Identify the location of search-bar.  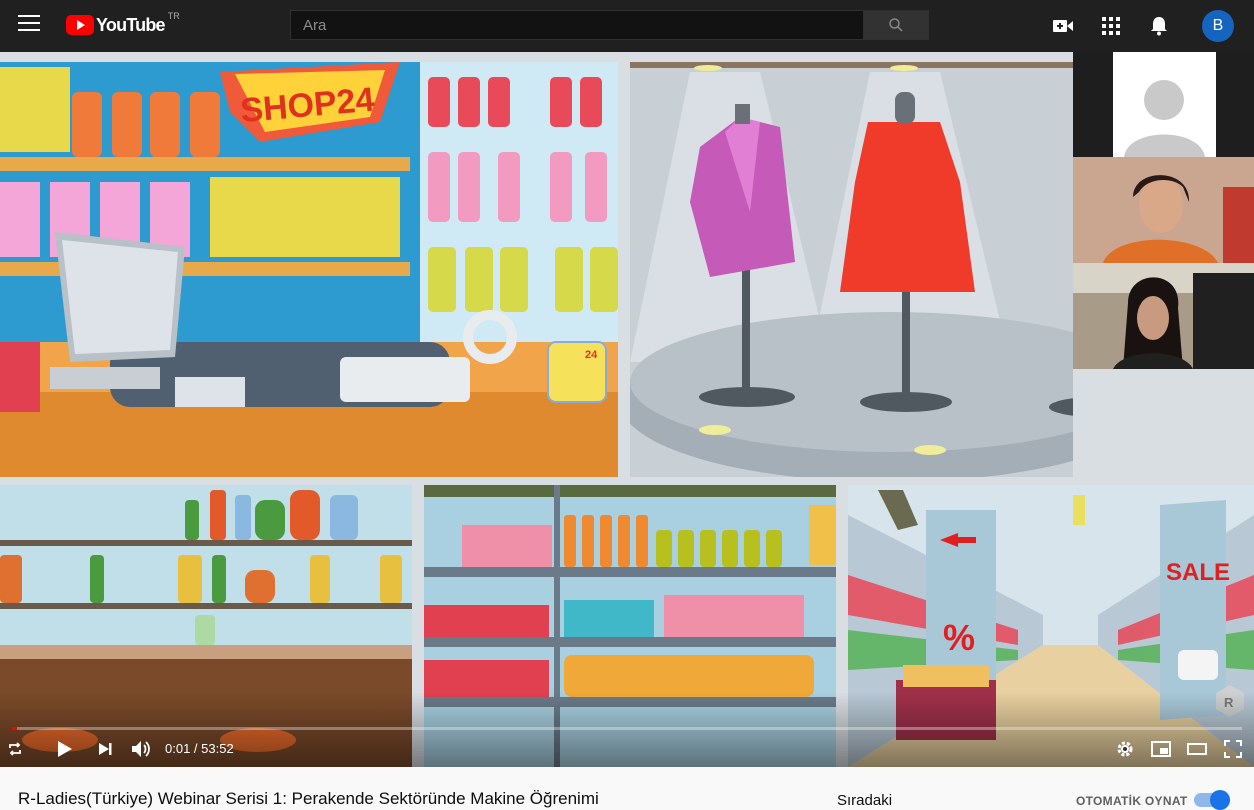
(609, 25).